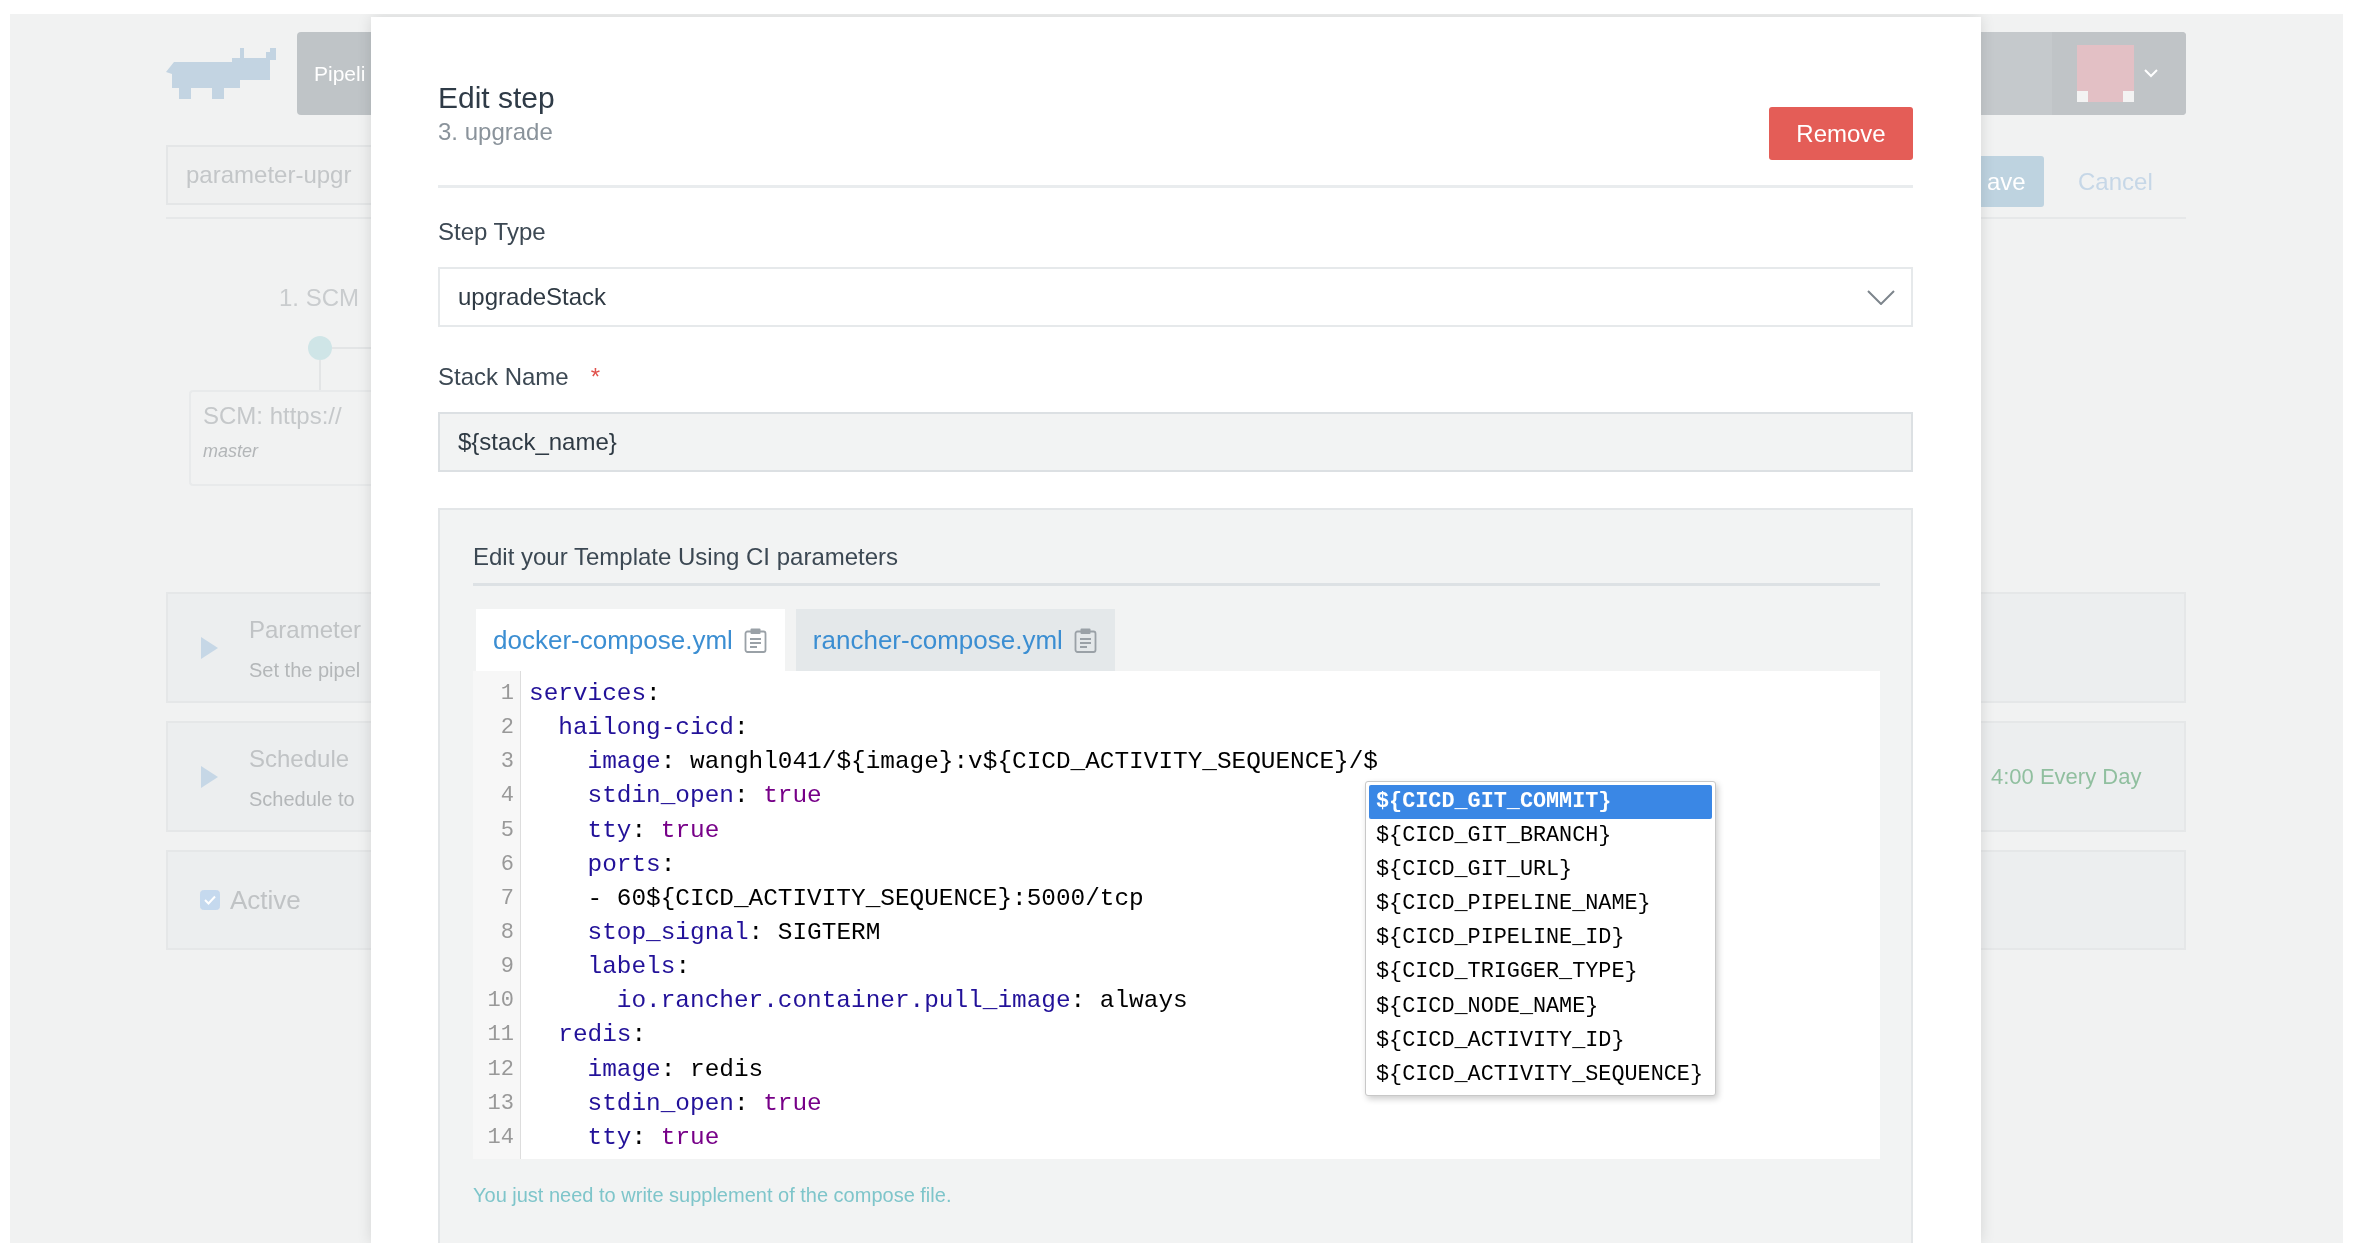 Image resolution: width=2358 pixels, height=1256 pixels. I want to click on autocomplete-item: ${CICD_ACTIVITY_SEQUENCE}, so click(1540, 1074).